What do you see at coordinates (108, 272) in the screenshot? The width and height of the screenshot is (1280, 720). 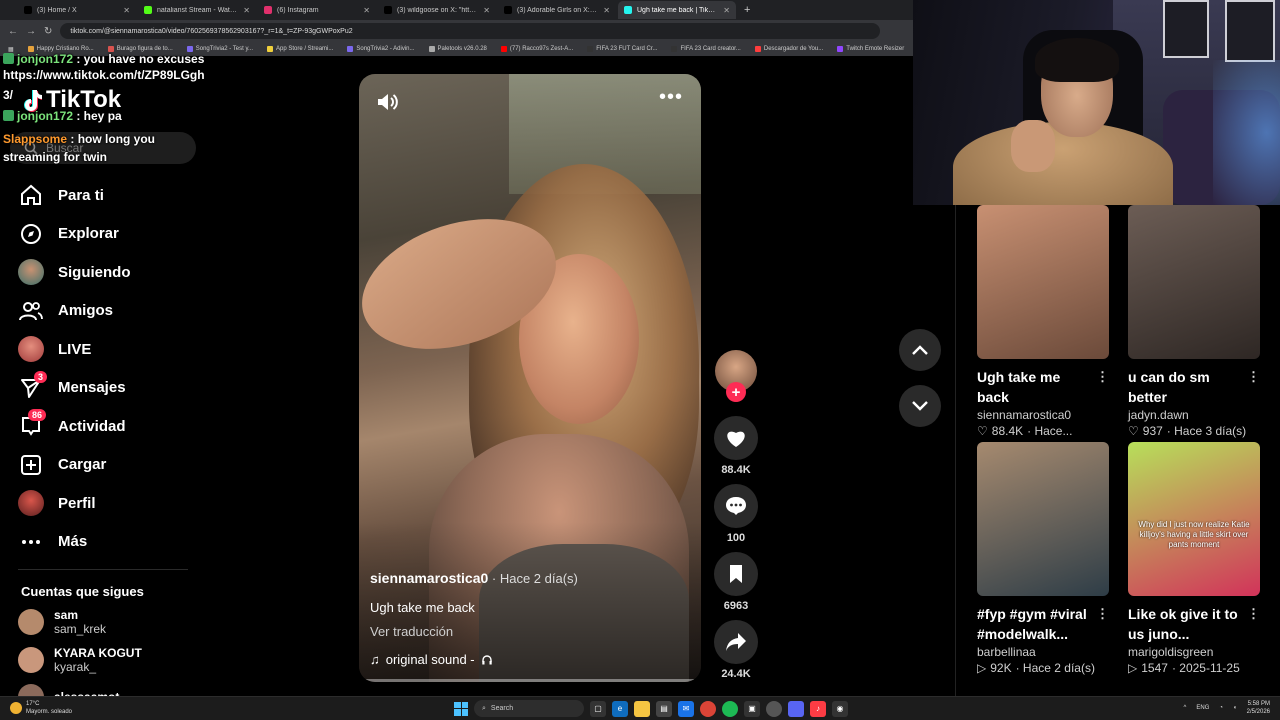 I see `sidebar-item-siguiendo: Siguiendo` at bounding box center [108, 272].